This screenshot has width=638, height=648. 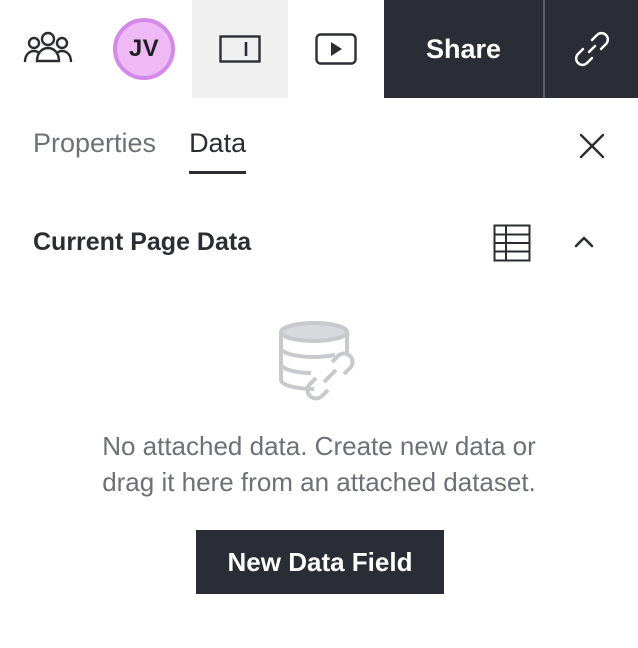 I want to click on tab-properties: Properties, so click(x=94, y=151).